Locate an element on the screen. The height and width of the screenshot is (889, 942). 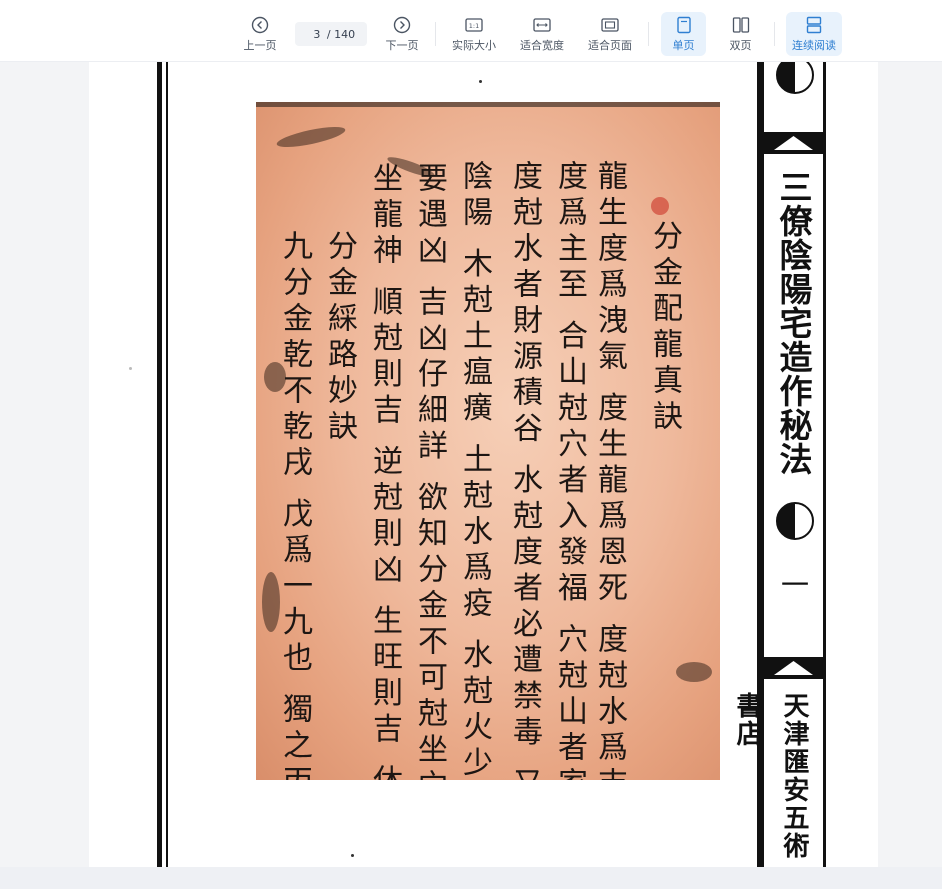
book-spine-margin: 三僚陰陽宅造作秘法 一 天津匯安五術書店 is located at coordinates (779, 464).